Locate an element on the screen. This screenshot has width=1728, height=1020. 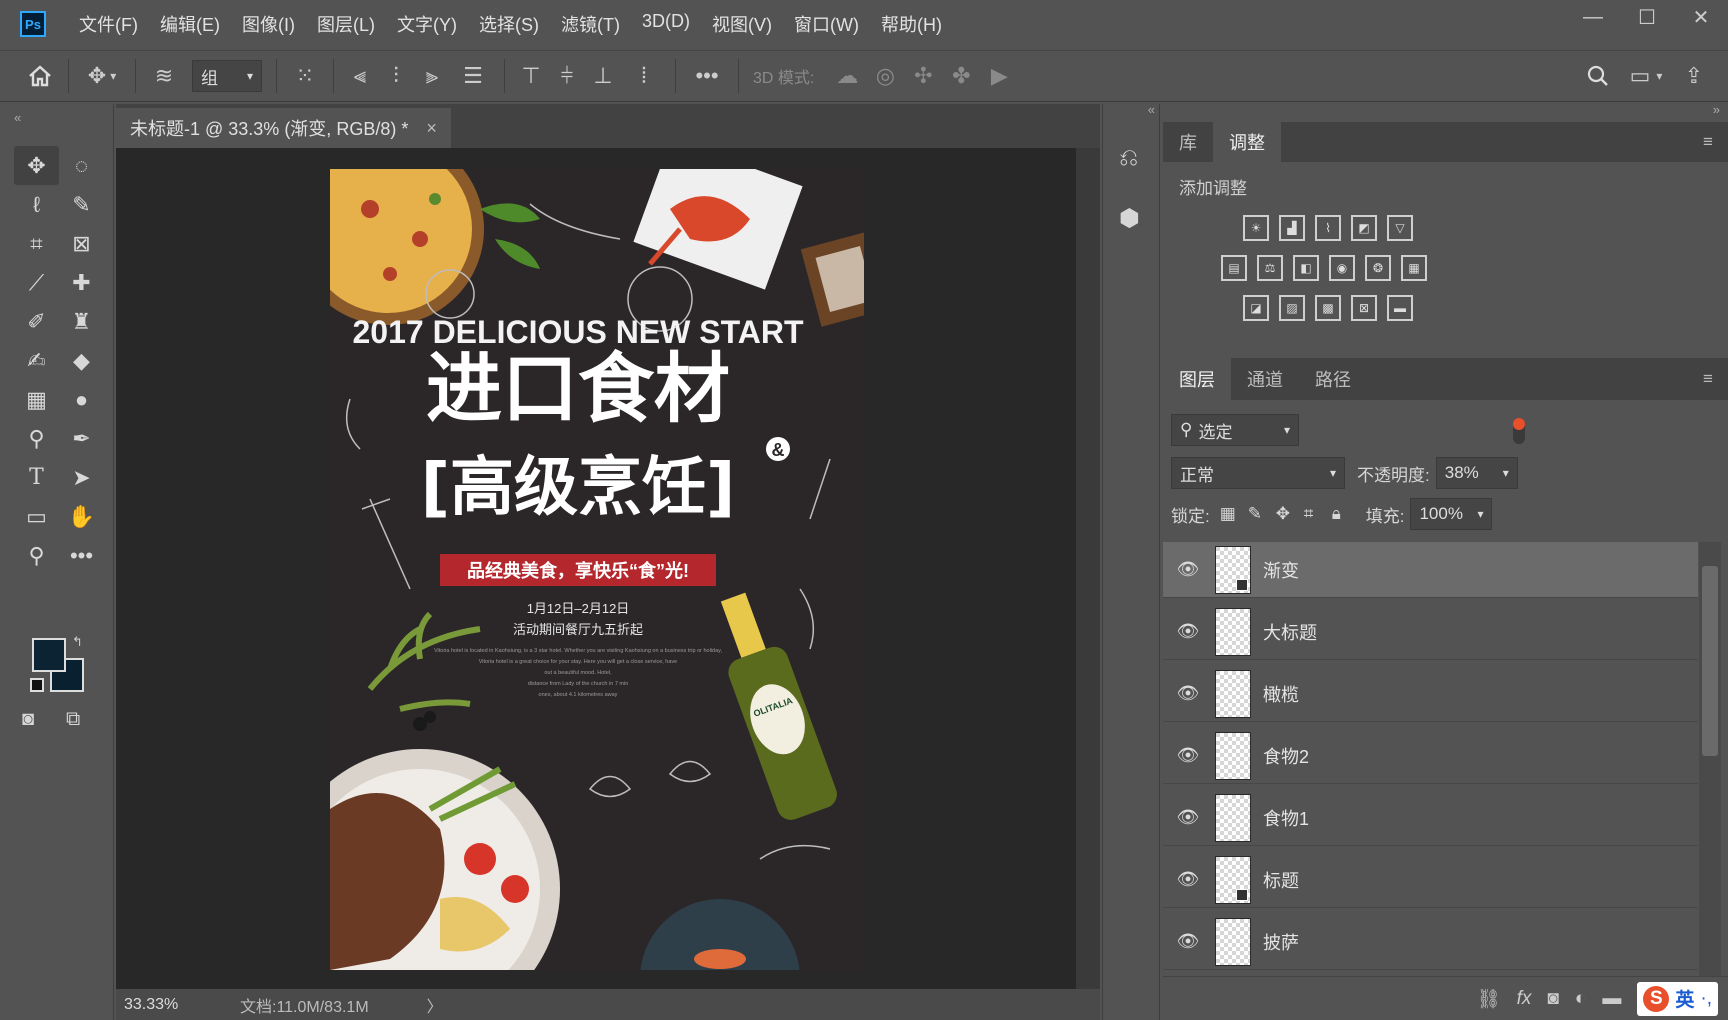
slide-3d-button: ✤ is located at coordinates (961, 76).